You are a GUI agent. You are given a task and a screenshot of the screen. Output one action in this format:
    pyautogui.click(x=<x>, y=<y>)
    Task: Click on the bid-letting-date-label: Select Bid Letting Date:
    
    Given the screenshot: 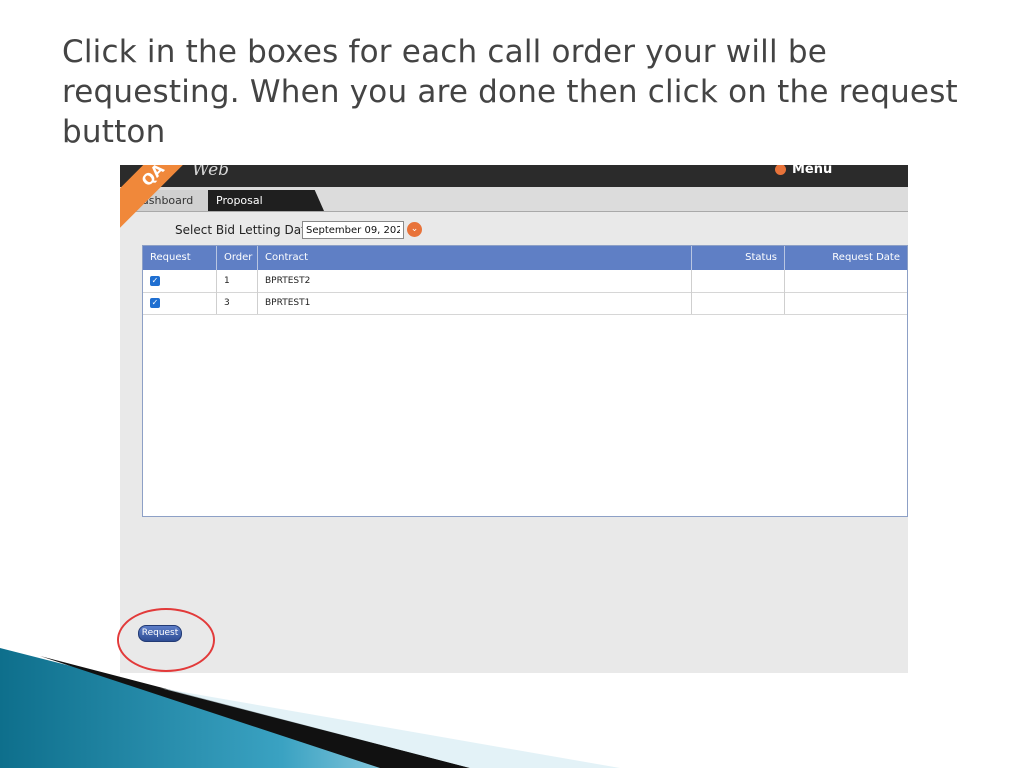 What is the action you would take?
    pyautogui.click(x=246, y=230)
    